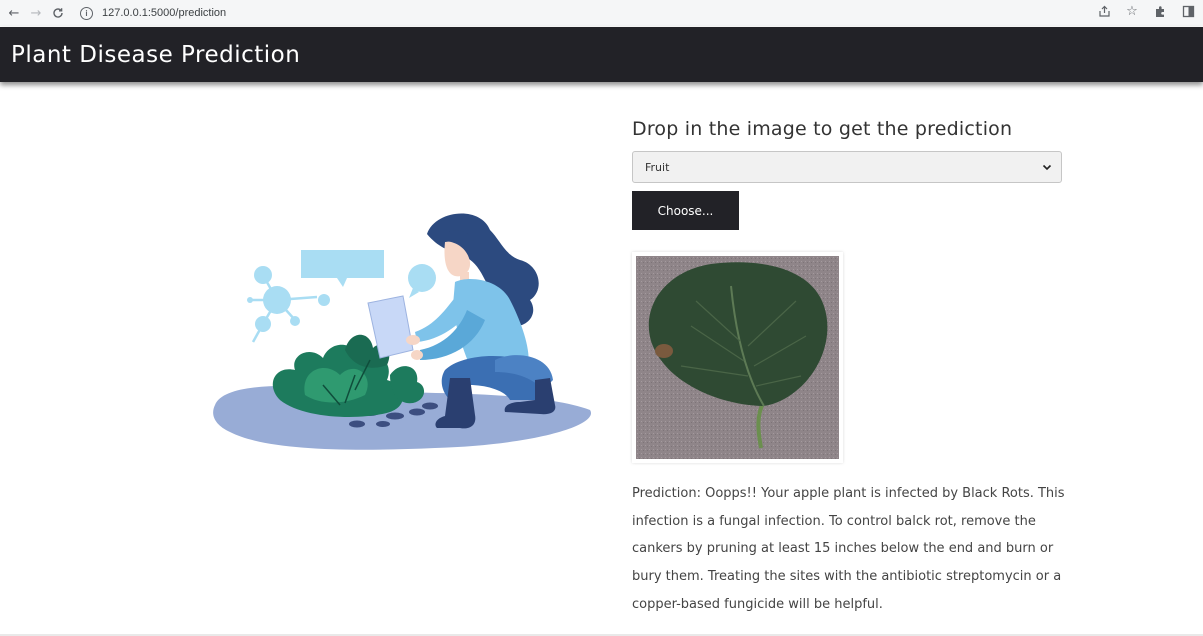 The image size is (1203, 636). I want to click on info-icon: i, so click(86, 13).